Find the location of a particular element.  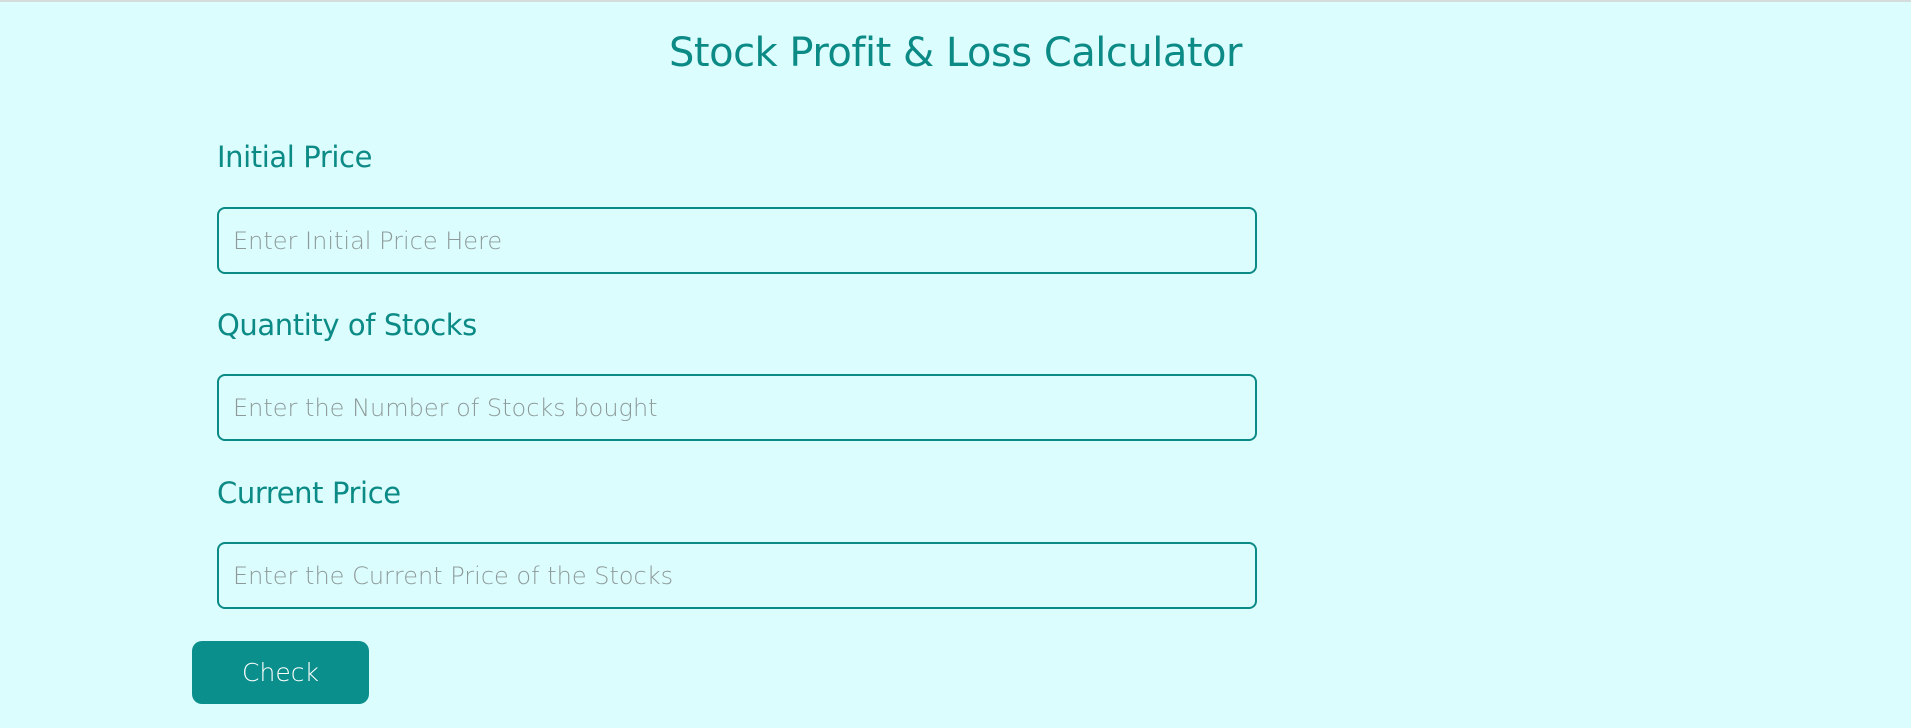

current-price-label: Current Price is located at coordinates (309, 493).